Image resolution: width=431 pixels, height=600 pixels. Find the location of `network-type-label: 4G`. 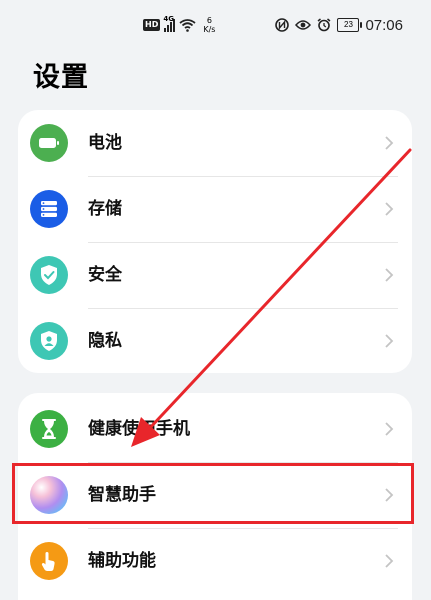

network-type-label: 4G is located at coordinates (168, 19).